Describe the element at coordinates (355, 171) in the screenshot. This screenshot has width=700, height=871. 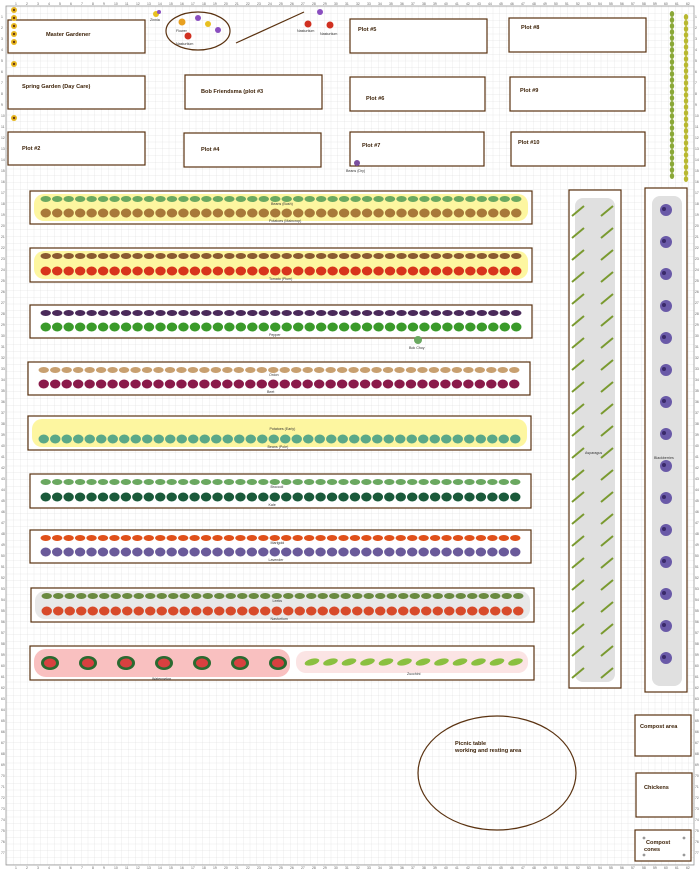
I see `beans-dry-label: Beans (Dry)` at that location.